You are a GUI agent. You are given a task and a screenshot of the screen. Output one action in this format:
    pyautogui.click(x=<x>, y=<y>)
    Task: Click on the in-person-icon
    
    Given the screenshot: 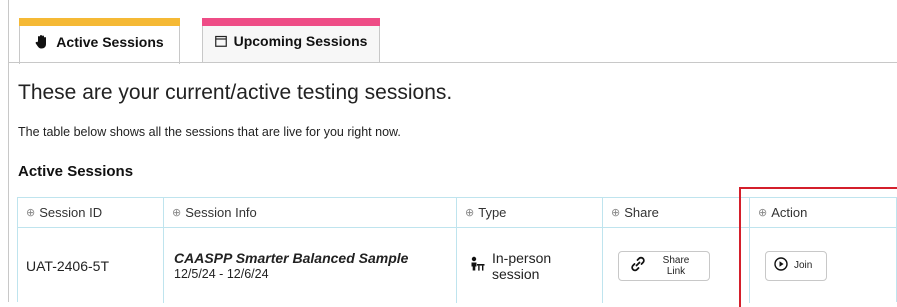 What is the action you would take?
    pyautogui.click(x=477, y=265)
    